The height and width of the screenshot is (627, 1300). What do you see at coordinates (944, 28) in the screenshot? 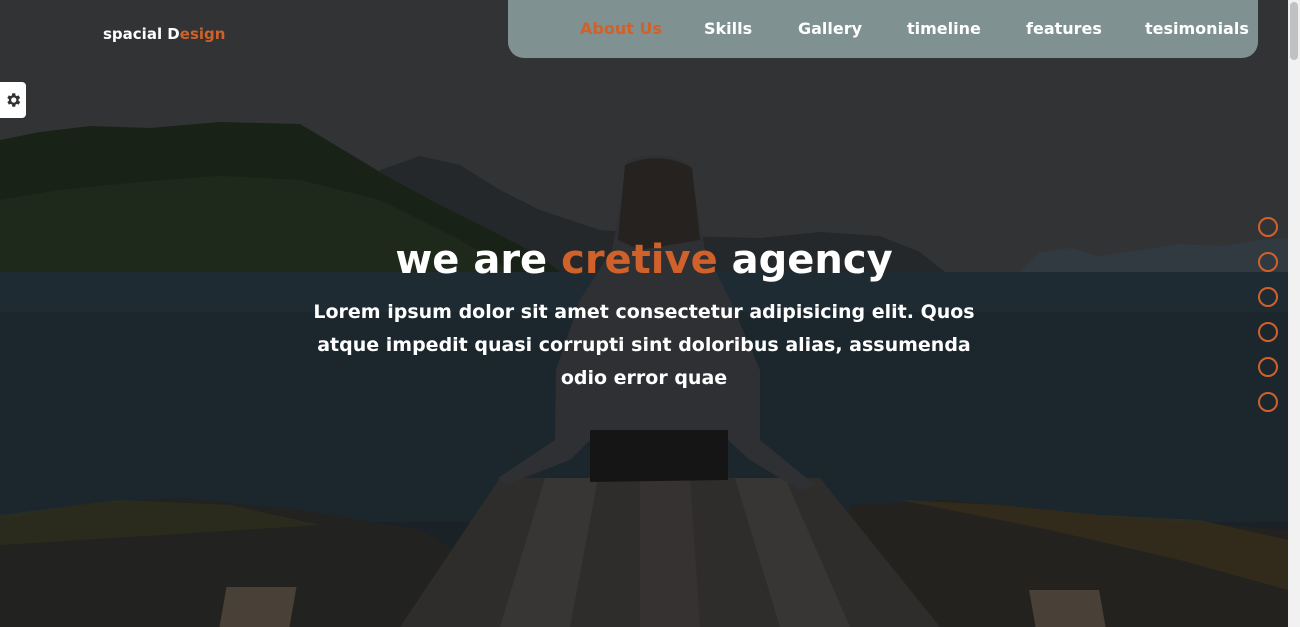
I see `nav-item-timeline: timeline` at bounding box center [944, 28].